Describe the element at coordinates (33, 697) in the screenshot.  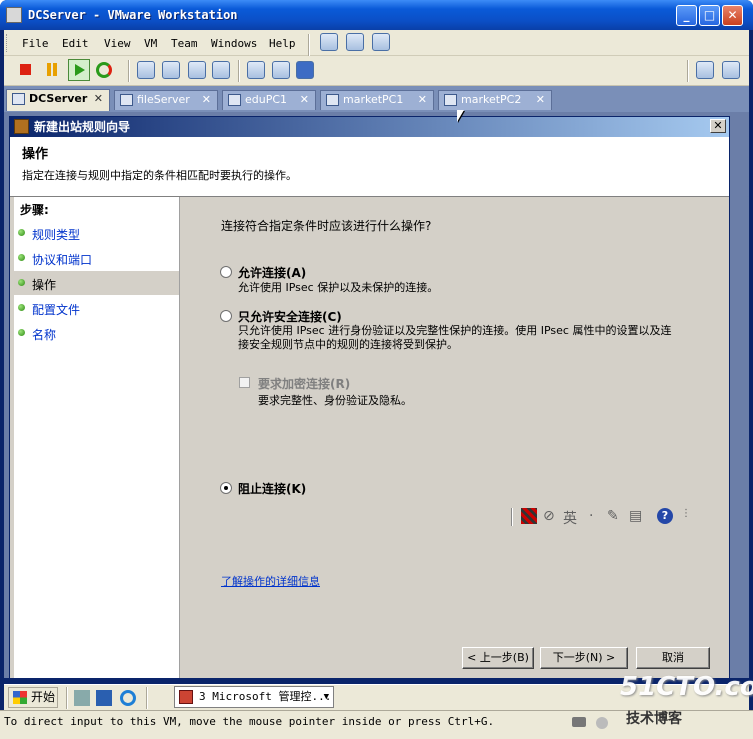
I see `start-button: 开始` at that location.